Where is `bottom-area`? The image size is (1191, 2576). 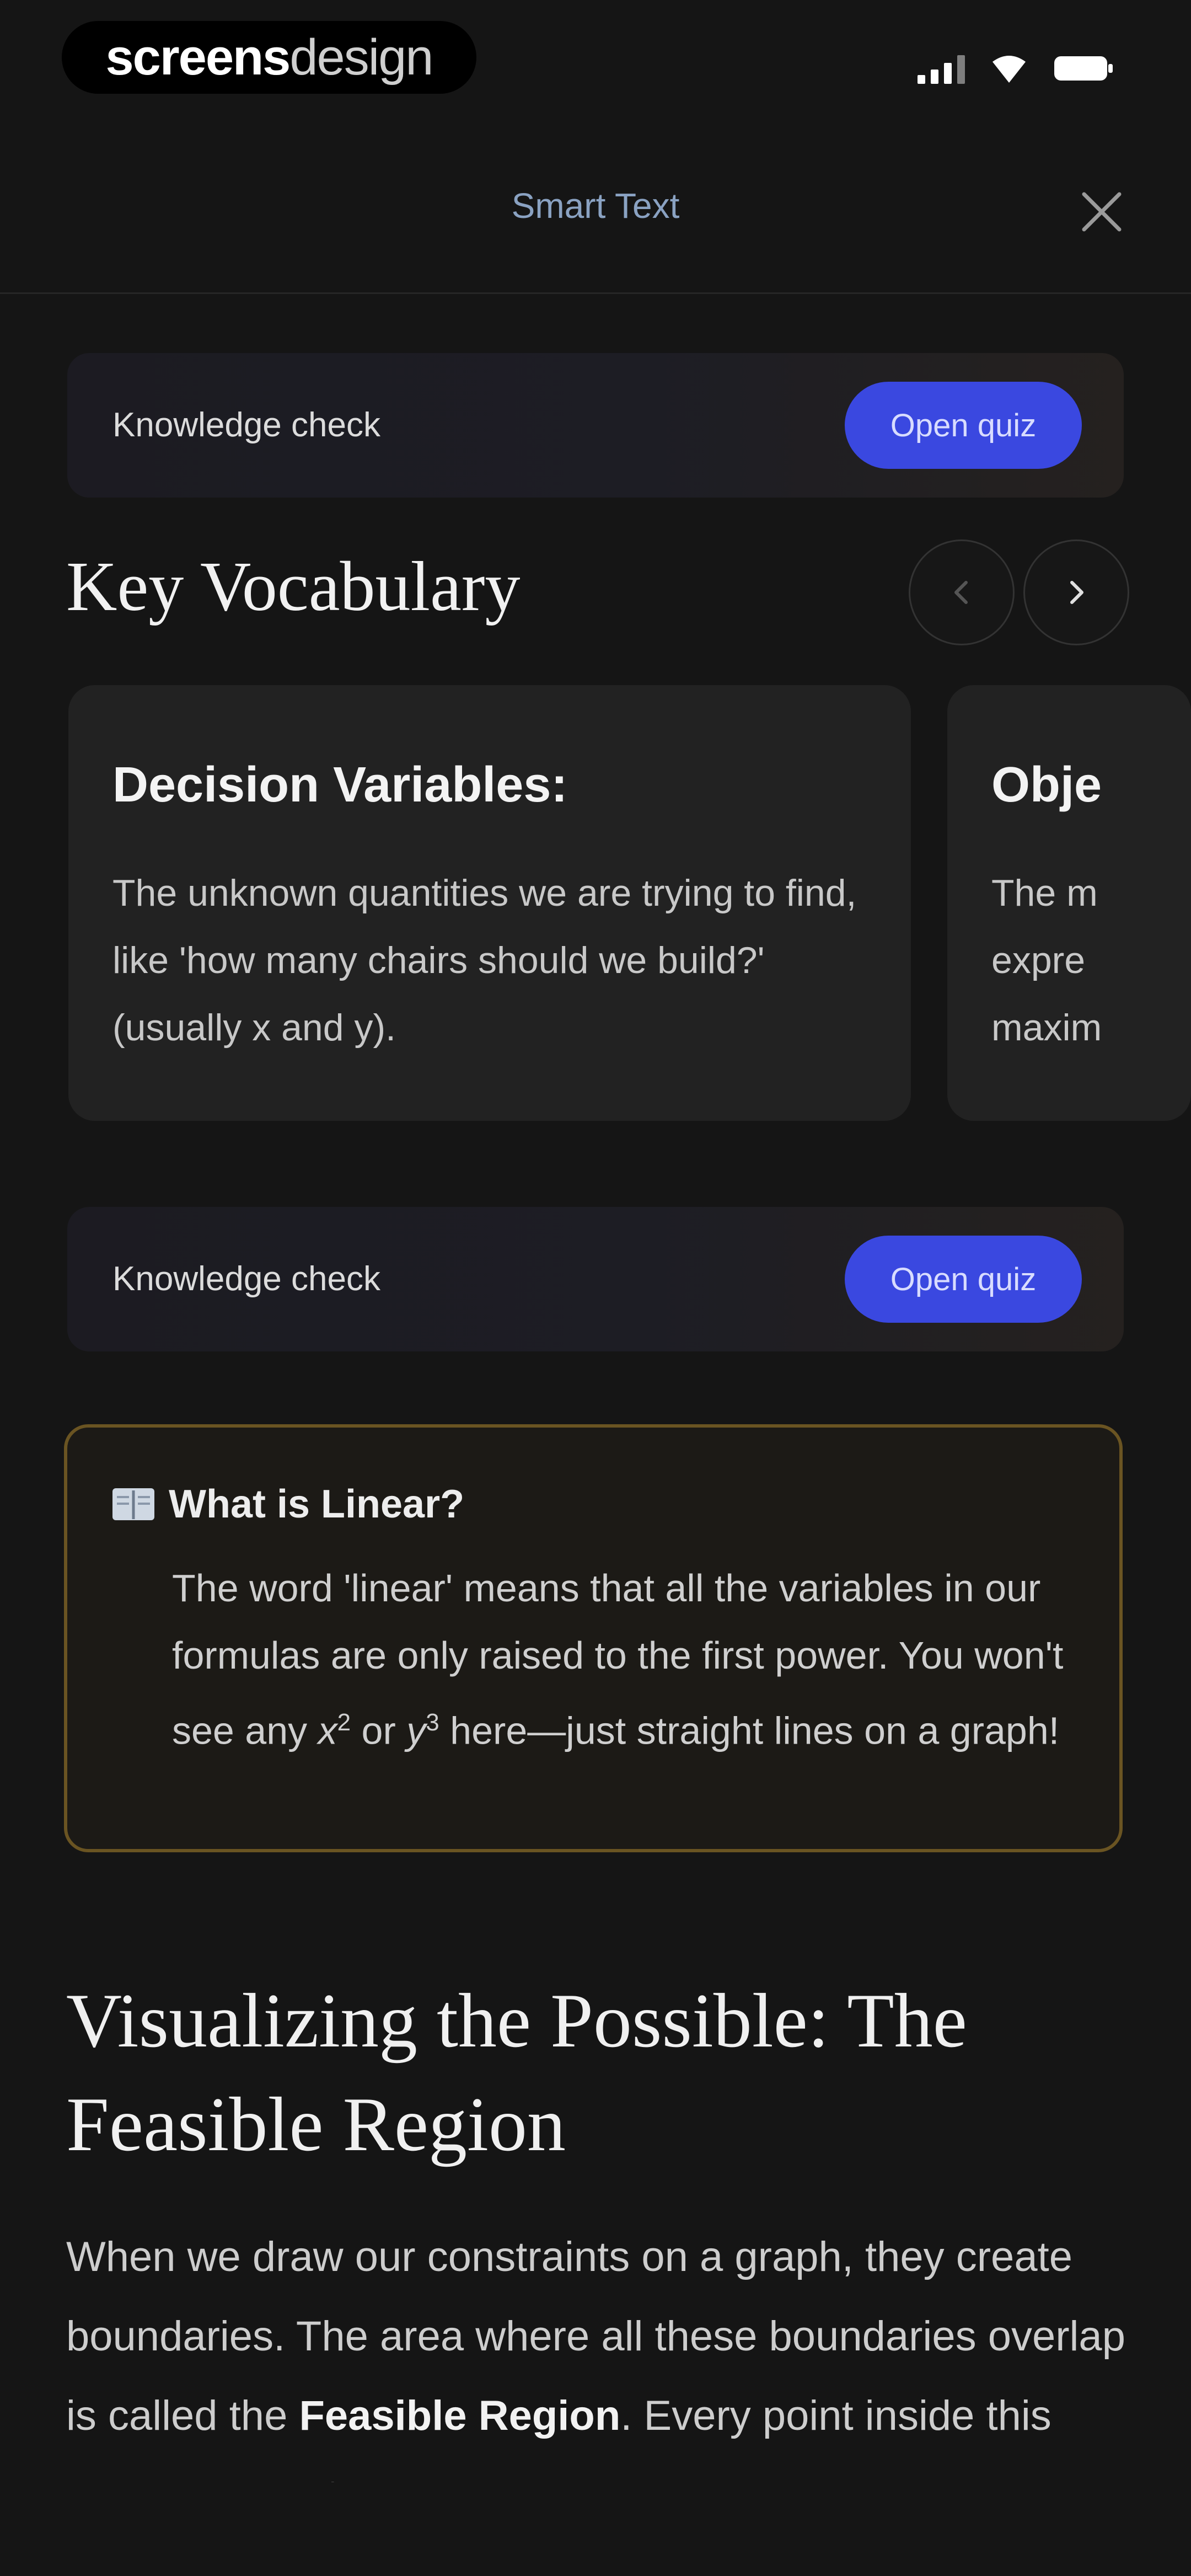
bottom-area is located at coordinates (595, 2529).